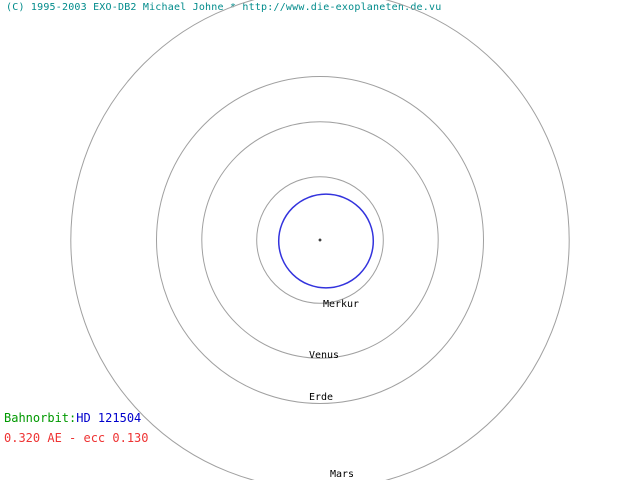 This screenshot has width=640, height=480. I want to click on orbit-label-mars: Mars, so click(342, 474).